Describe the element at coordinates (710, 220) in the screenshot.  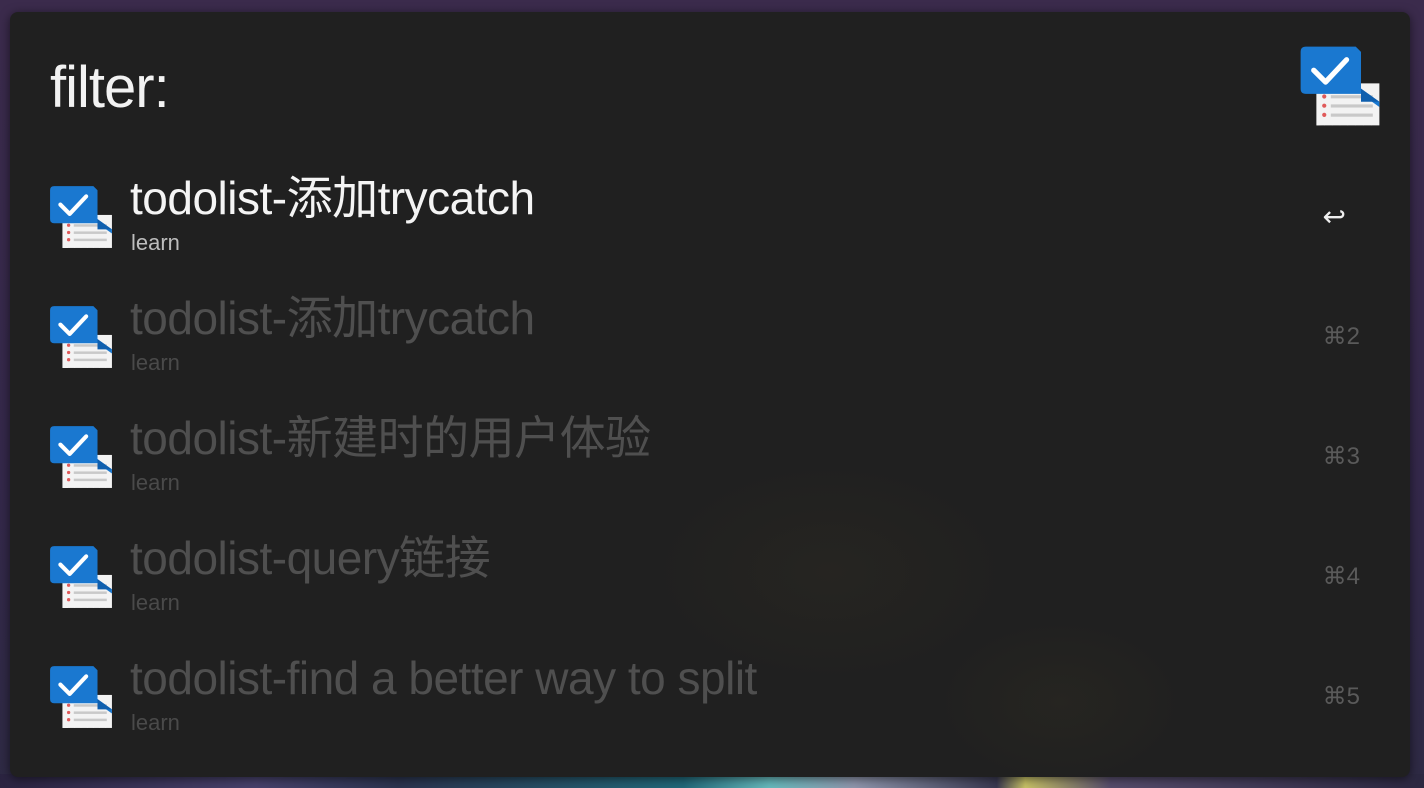
I see `result-item-1: todolist-添加trycatch learn ↩` at that location.